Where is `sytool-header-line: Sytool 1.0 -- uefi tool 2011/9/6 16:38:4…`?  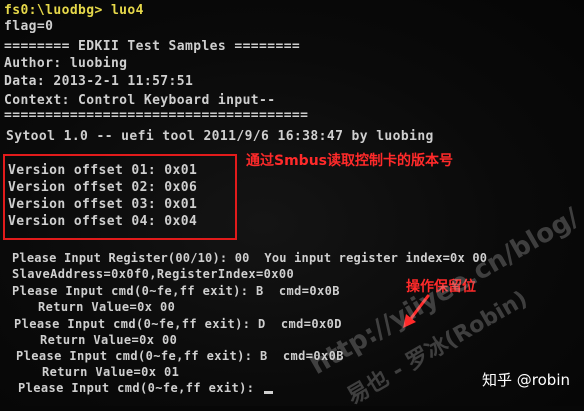 sytool-header-line: Sytool 1.0 -- uefi tool 2011/9/6 16:38:4… is located at coordinates (220, 136).